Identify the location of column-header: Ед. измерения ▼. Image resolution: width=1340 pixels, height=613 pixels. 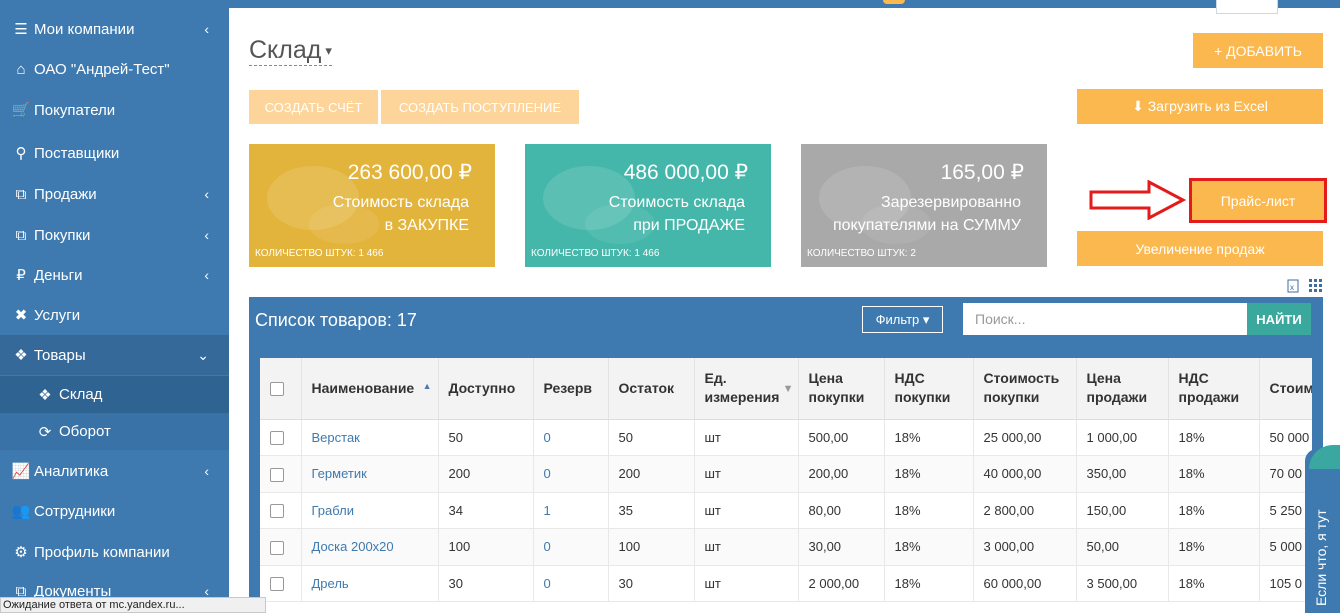
(746, 389).